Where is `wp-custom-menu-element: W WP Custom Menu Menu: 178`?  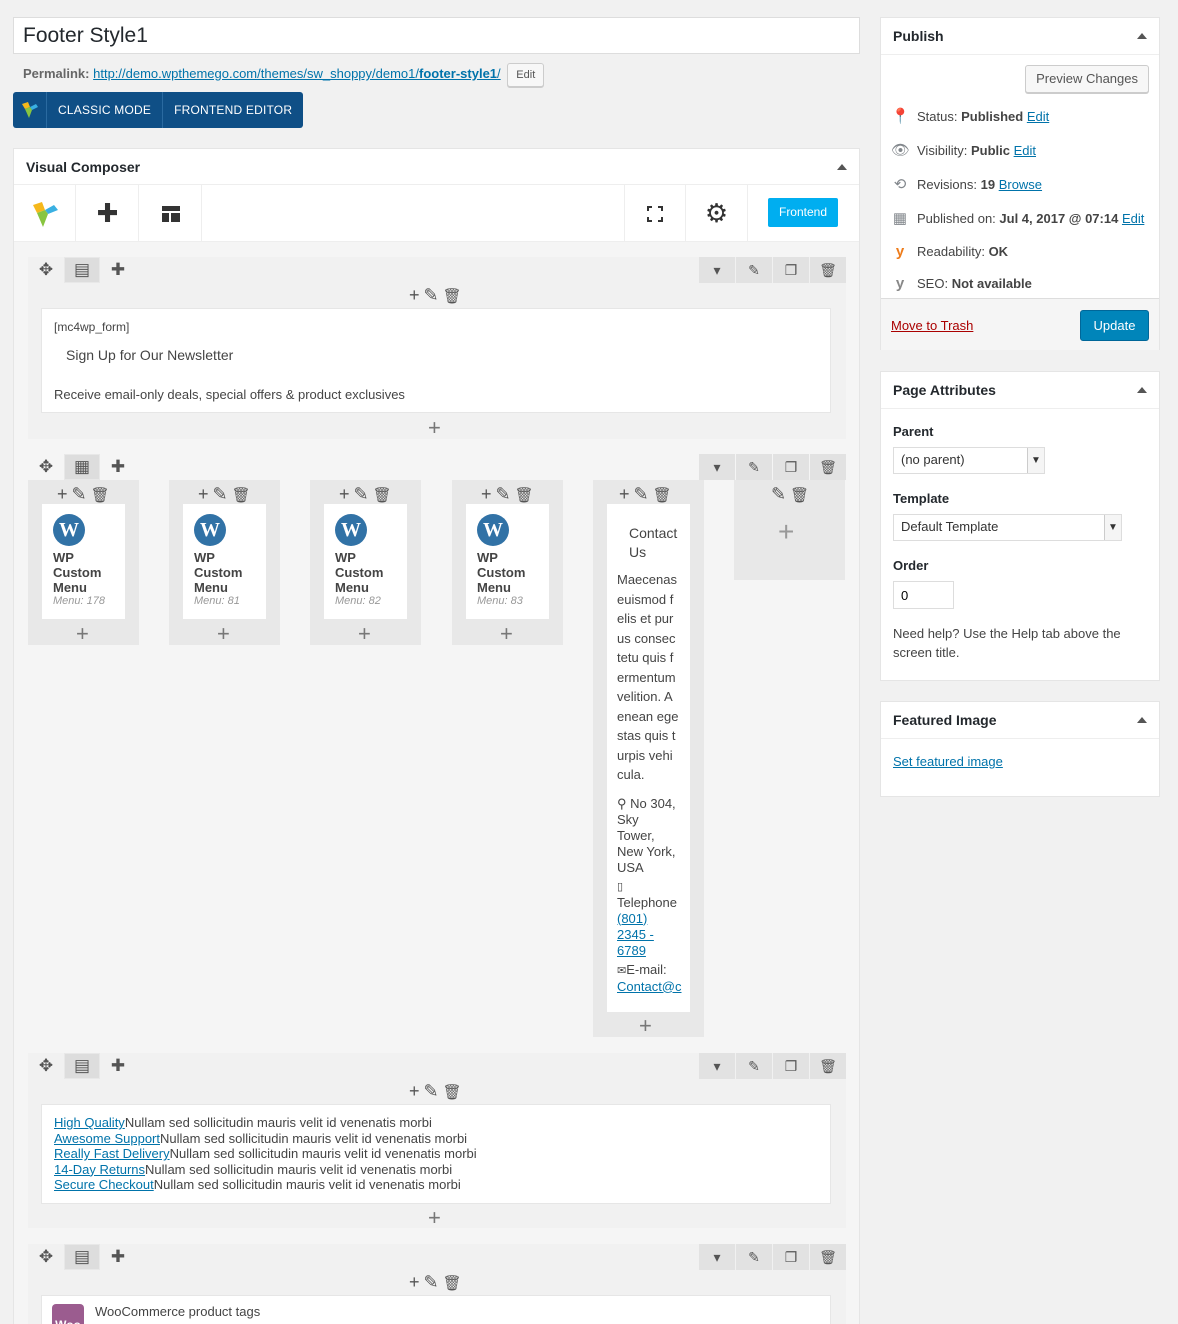
wp-custom-menu-element: W WP Custom Menu Menu: 178 is located at coordinates (83, 561).